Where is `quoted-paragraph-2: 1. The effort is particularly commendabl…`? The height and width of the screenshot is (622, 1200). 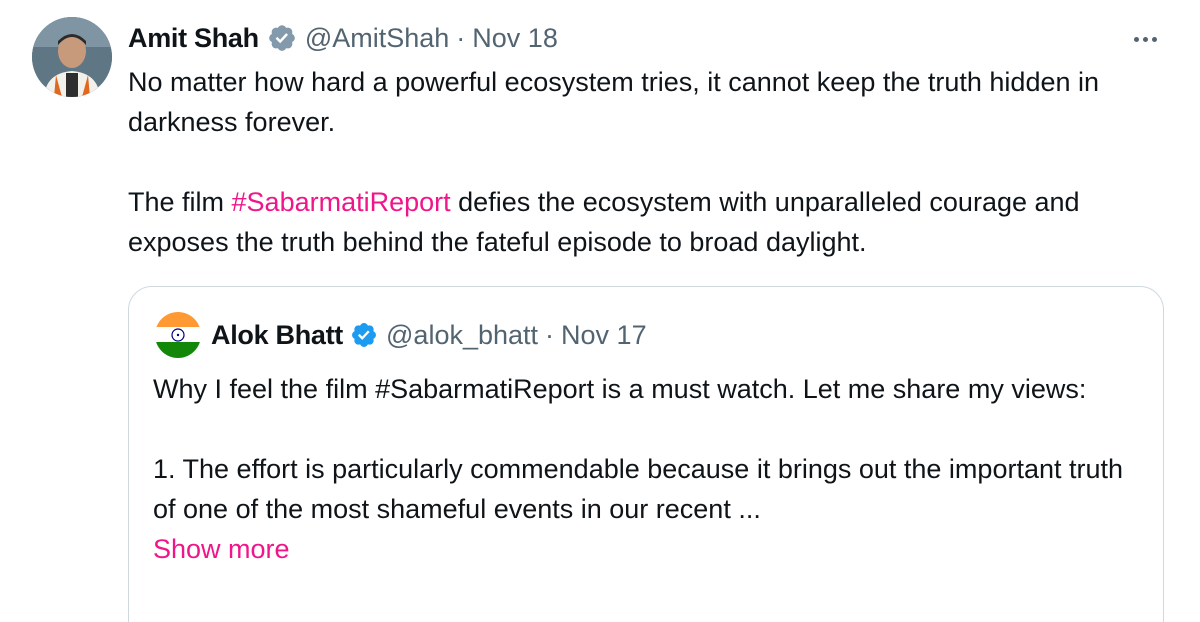
quoted-paragraph-2: 1. The effort is particularly commendabl… is located at coordinates (638, 489).